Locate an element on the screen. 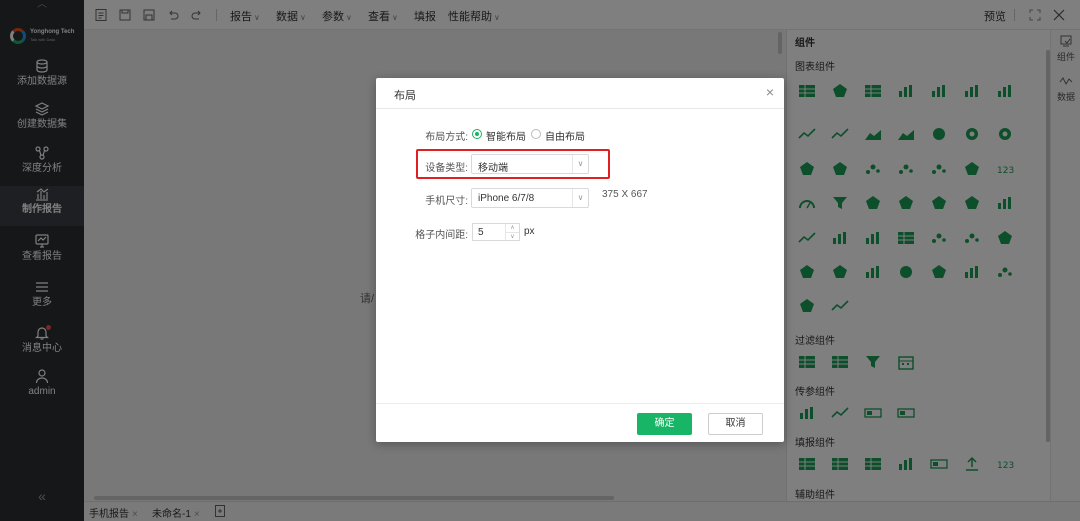 The height and width of the screenshot is (521, 1080). cell-padding-value: 5 is located at coordinates (481, 232).